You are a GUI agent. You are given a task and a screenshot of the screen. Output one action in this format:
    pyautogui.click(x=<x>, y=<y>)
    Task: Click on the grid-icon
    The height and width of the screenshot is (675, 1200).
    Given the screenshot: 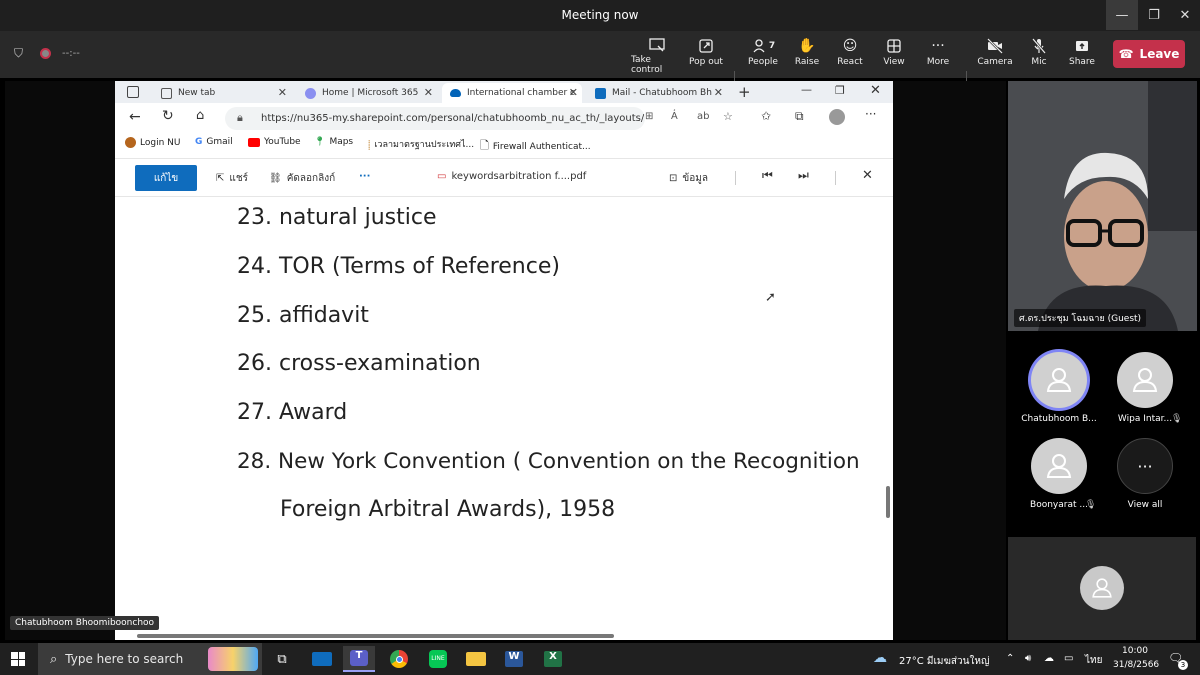 What is the action you would take?
    pyautogui.click(x=894, y=46)
    